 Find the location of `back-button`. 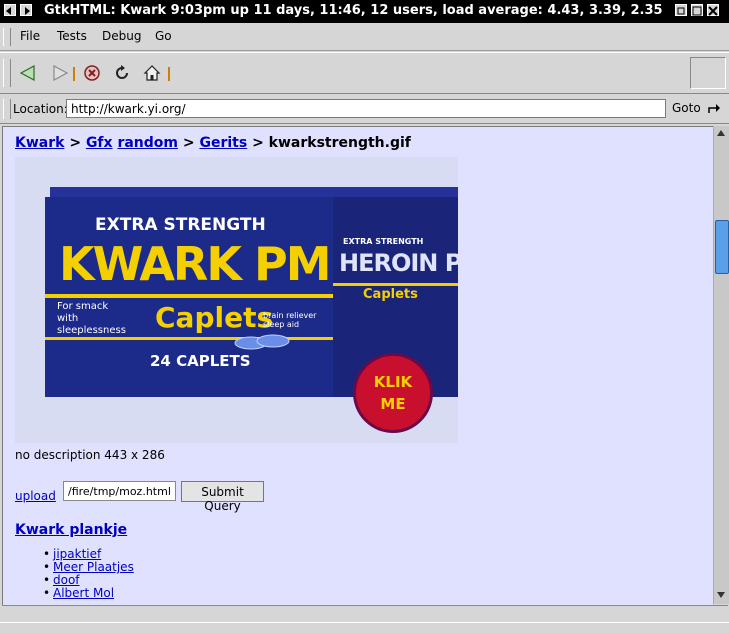

back-button is located at coordinates (28, 73).